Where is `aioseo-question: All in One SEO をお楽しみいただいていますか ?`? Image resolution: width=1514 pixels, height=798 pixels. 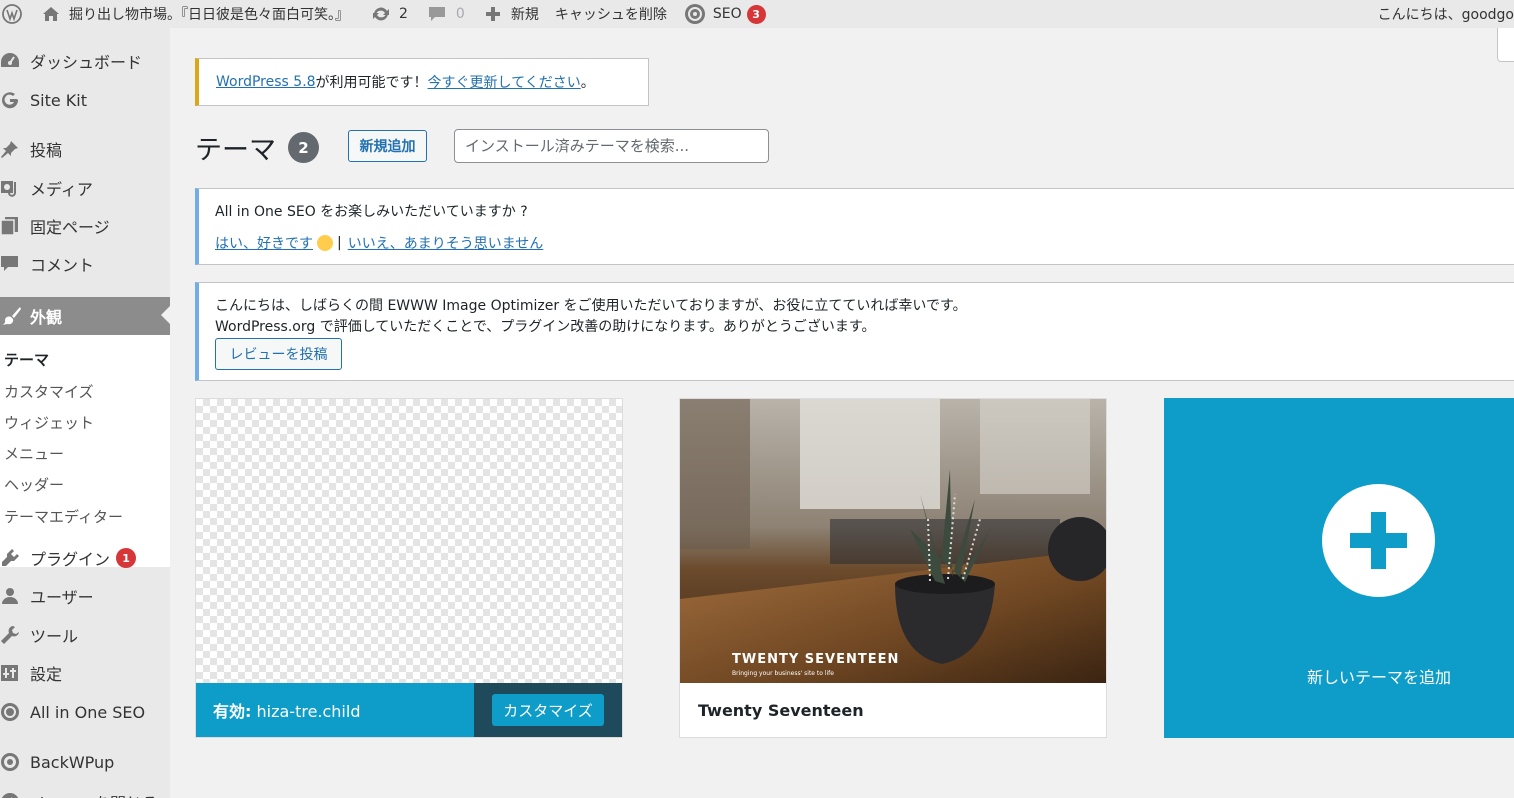
aioseo-question: All in One SEO をお楽しみいただいていますか ? is located at coordinates (371, 212).